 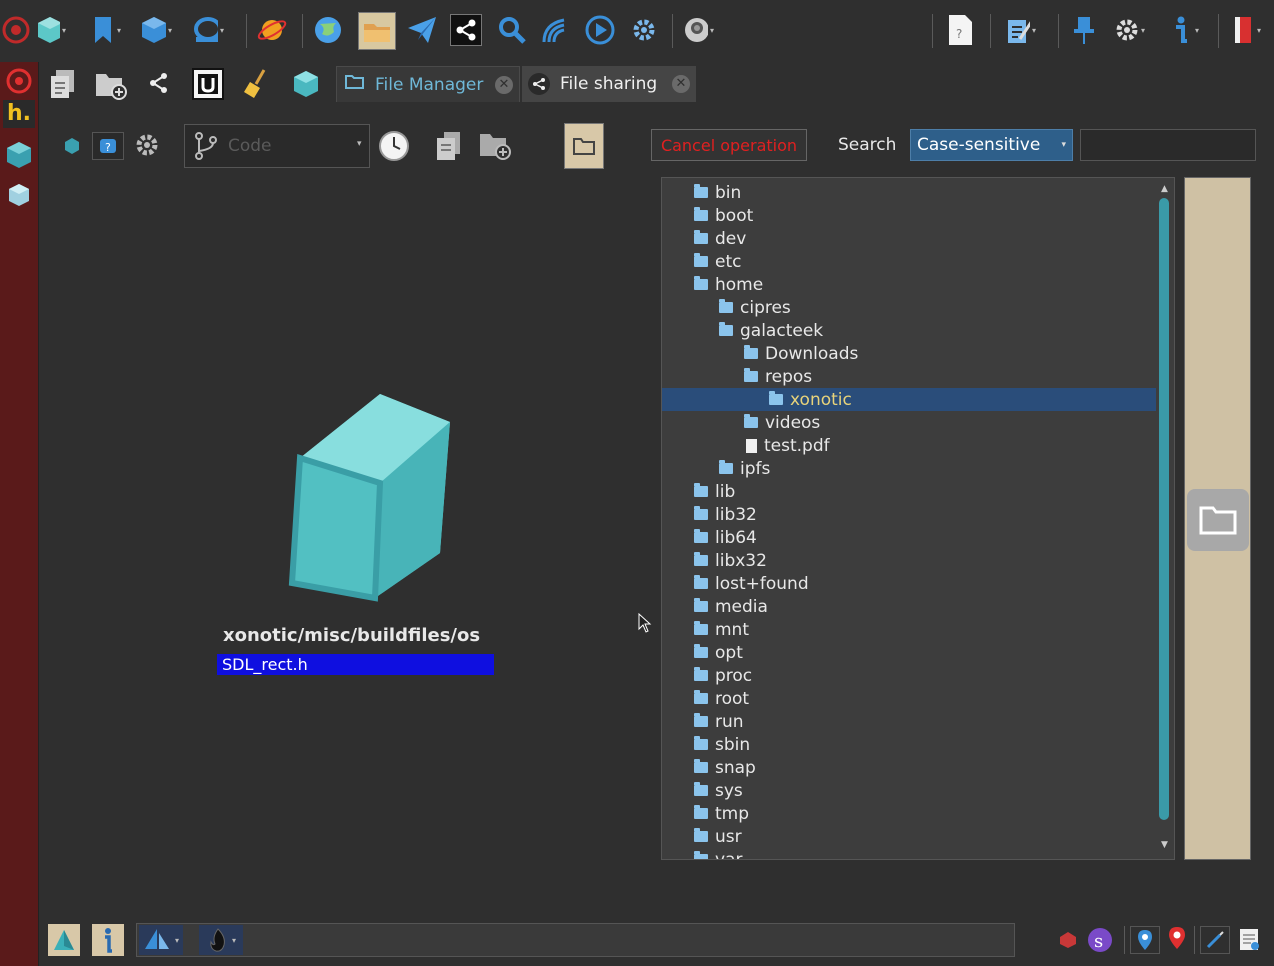 What do you see at coordinates (1249, 941) in the screenshot?
I see `notes-icon` at bounding box center [1249, 941].